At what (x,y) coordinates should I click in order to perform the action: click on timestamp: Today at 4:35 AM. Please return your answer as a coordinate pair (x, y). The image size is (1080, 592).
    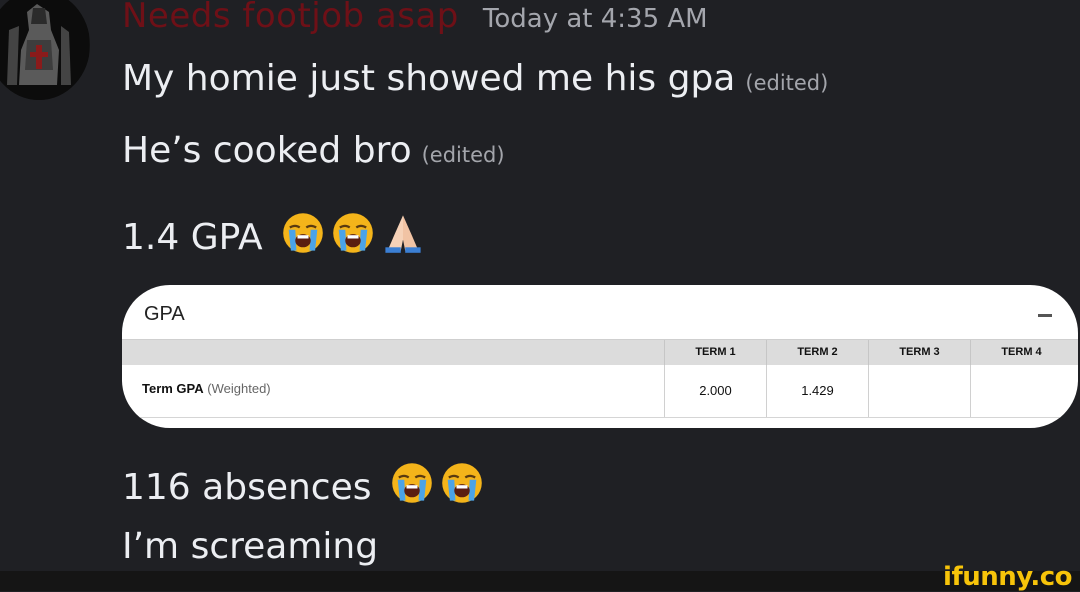
    Looking at the image, I should click on (595, 19).